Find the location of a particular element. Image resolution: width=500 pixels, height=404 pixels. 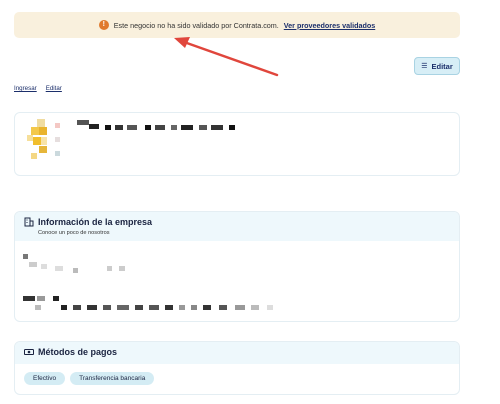

warning-icon: ! is located at coordinates (103, 25).